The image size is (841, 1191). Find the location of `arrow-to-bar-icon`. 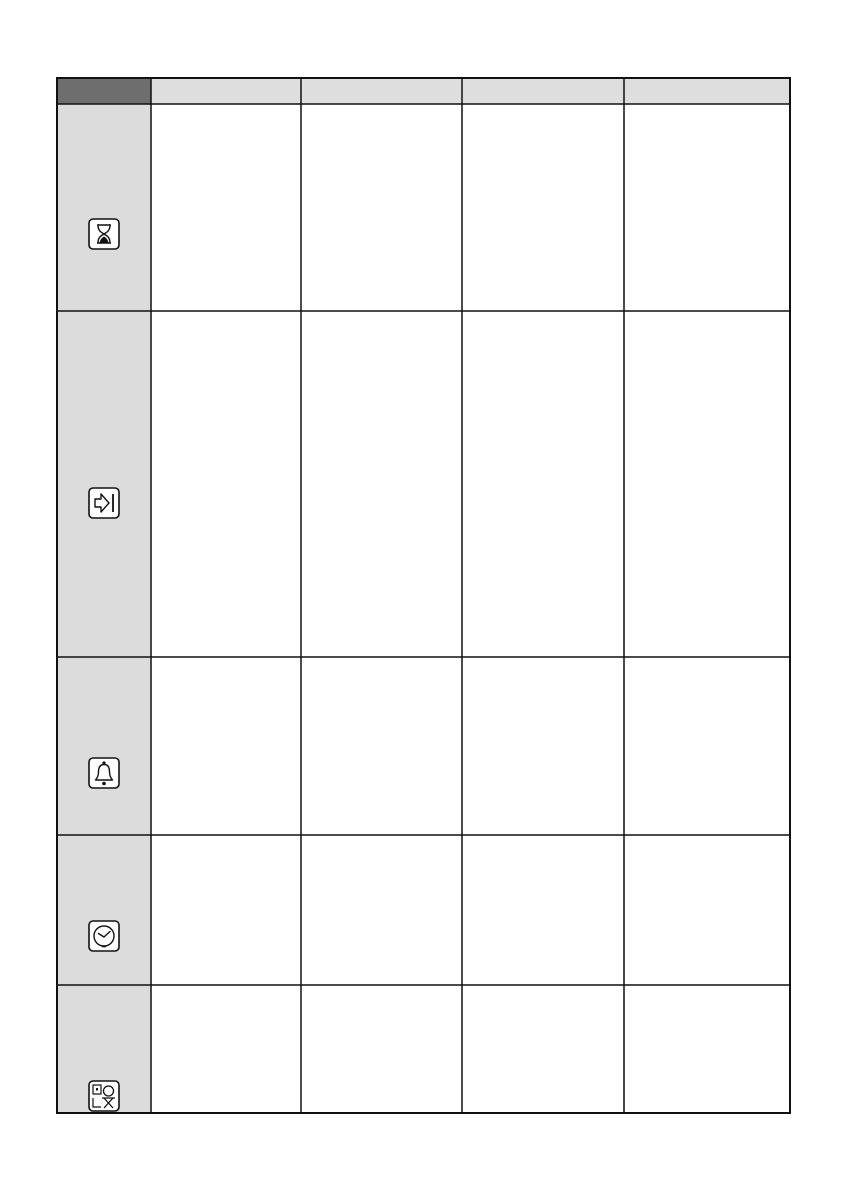

arrow-to-bar-icon is located at coordinates (104, 503).